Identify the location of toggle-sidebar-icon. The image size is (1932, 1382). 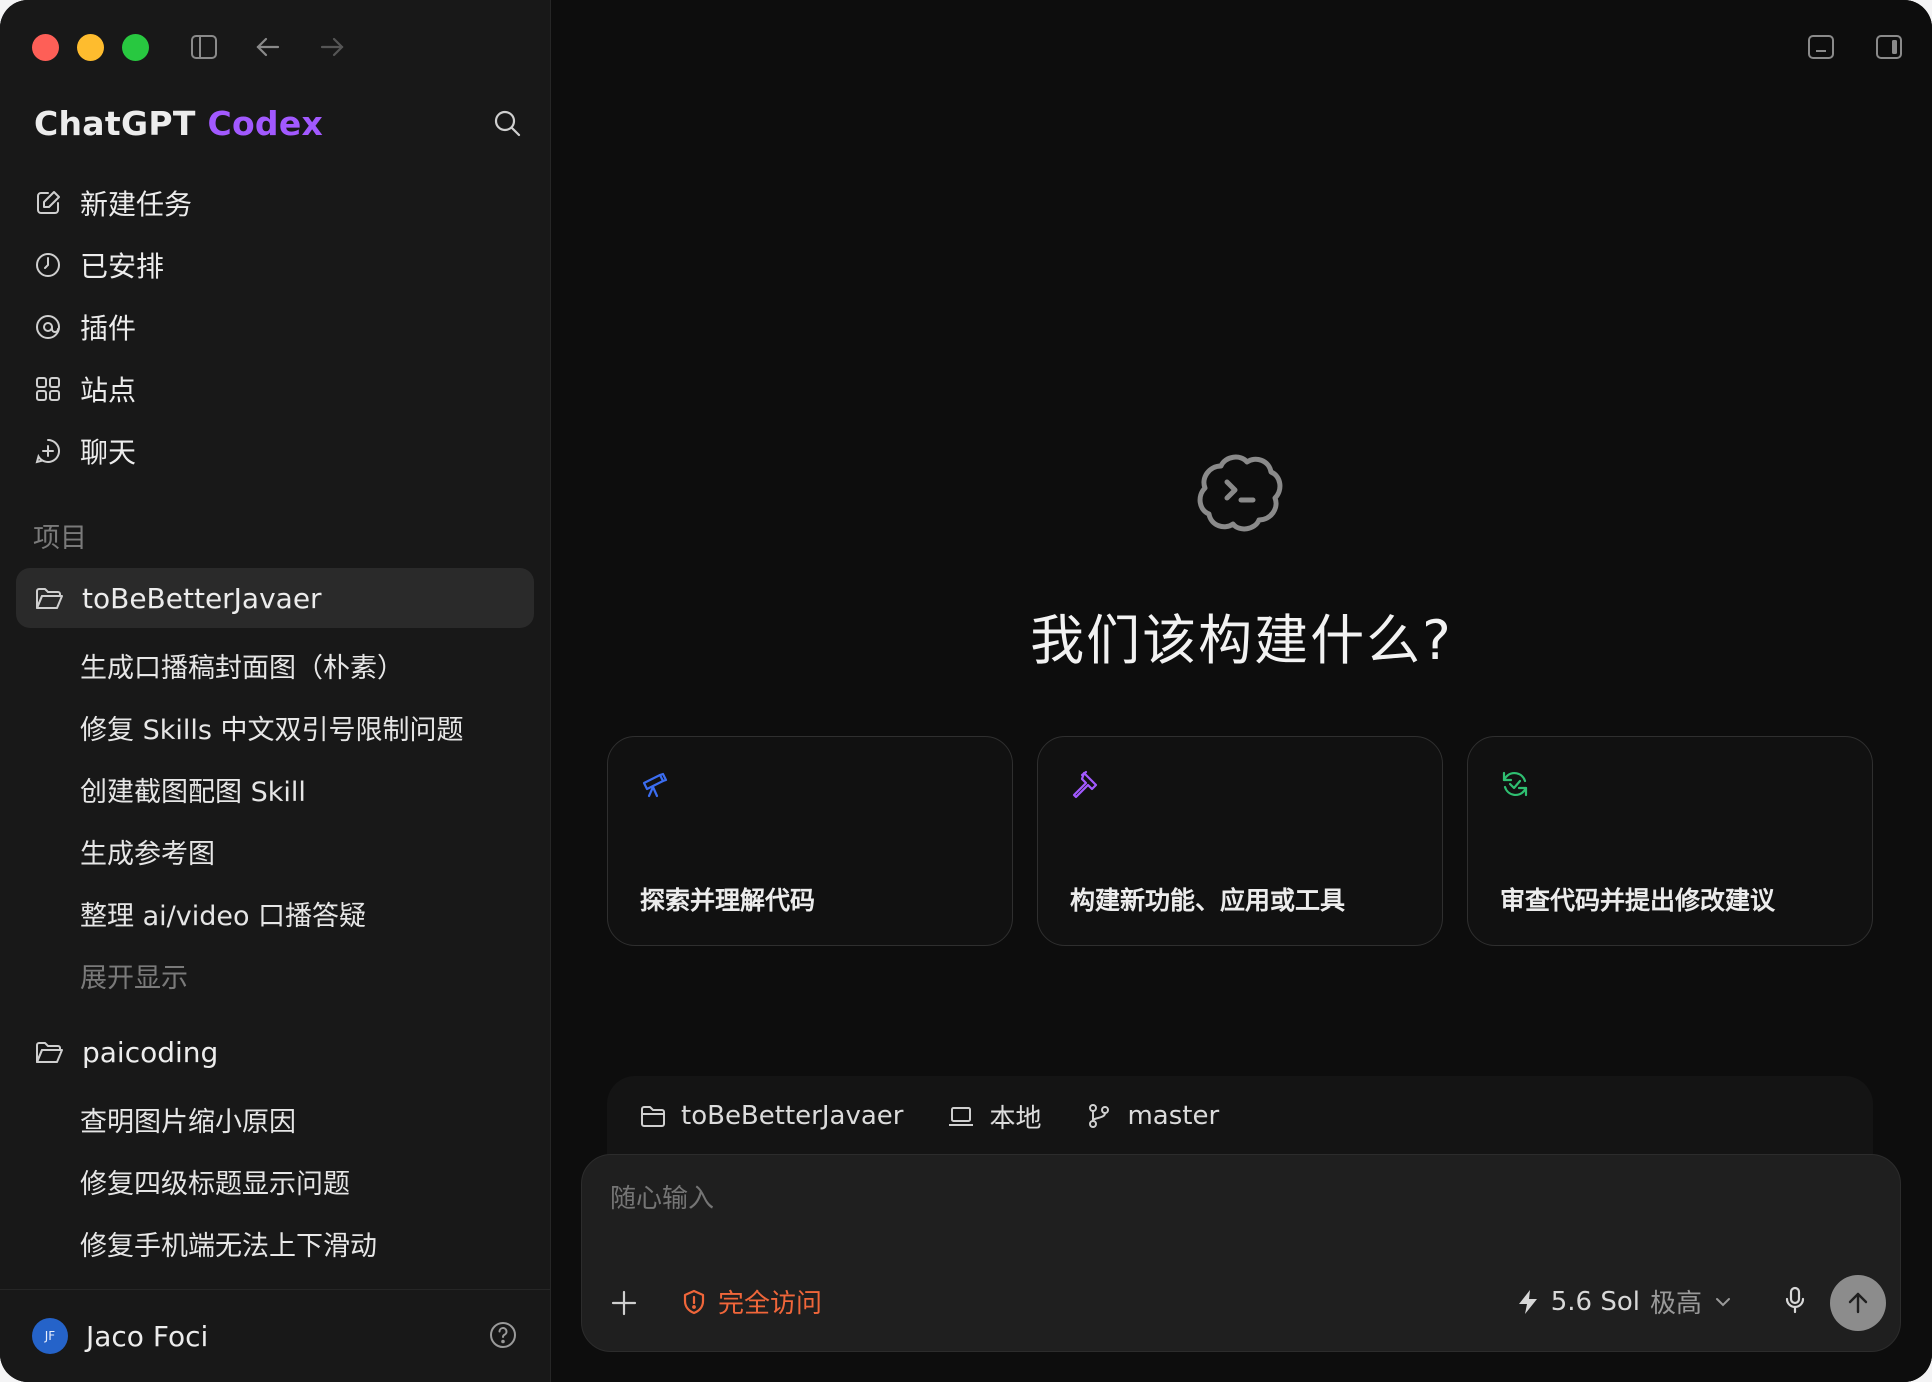
(204, 47).